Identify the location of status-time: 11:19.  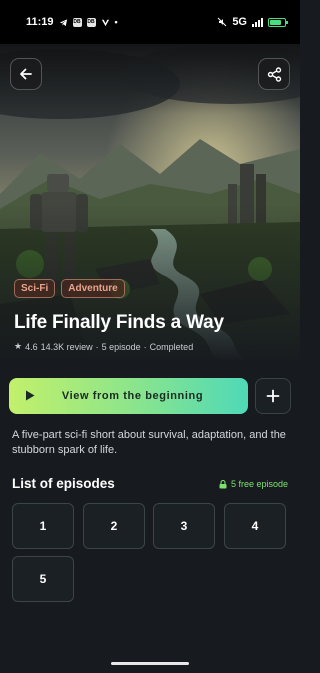
(40, 22).